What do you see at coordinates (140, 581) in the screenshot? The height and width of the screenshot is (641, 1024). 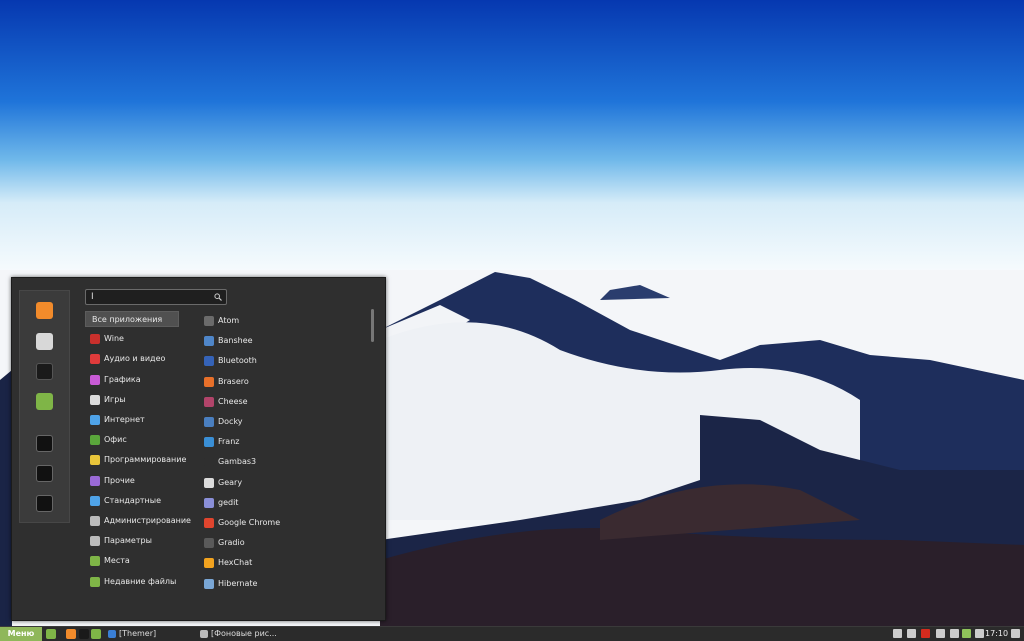 I see `category-label: Недавние файлы` at bounding box center [140, 581].